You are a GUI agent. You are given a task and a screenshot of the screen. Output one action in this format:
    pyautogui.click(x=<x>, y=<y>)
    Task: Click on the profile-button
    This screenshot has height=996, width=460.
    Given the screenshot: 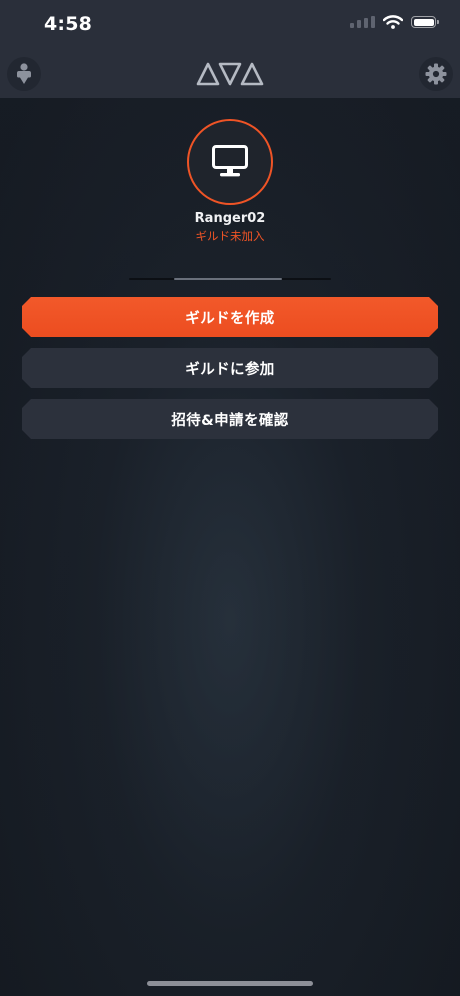 What is the action you would take?
    pyautogui.click(x=24, y=74)
    